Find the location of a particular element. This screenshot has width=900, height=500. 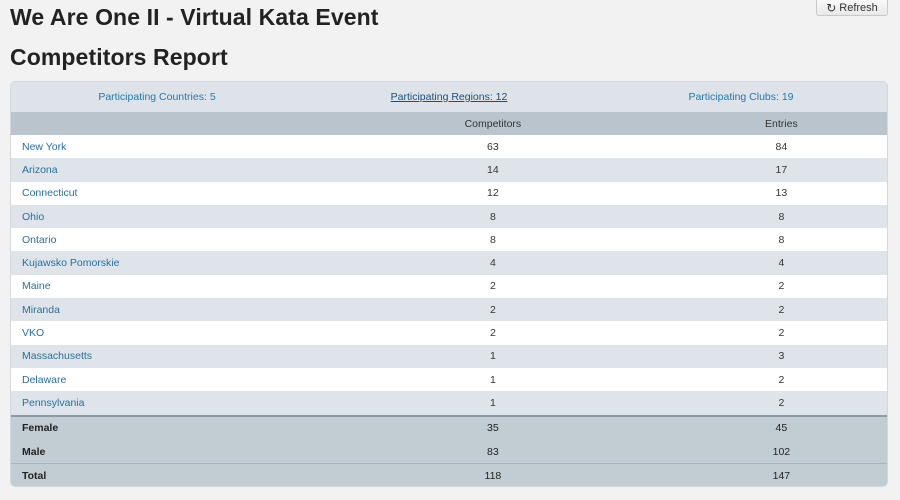

participating-regions-link: Participating Regions: 12 is located at coordinates (449, 97).